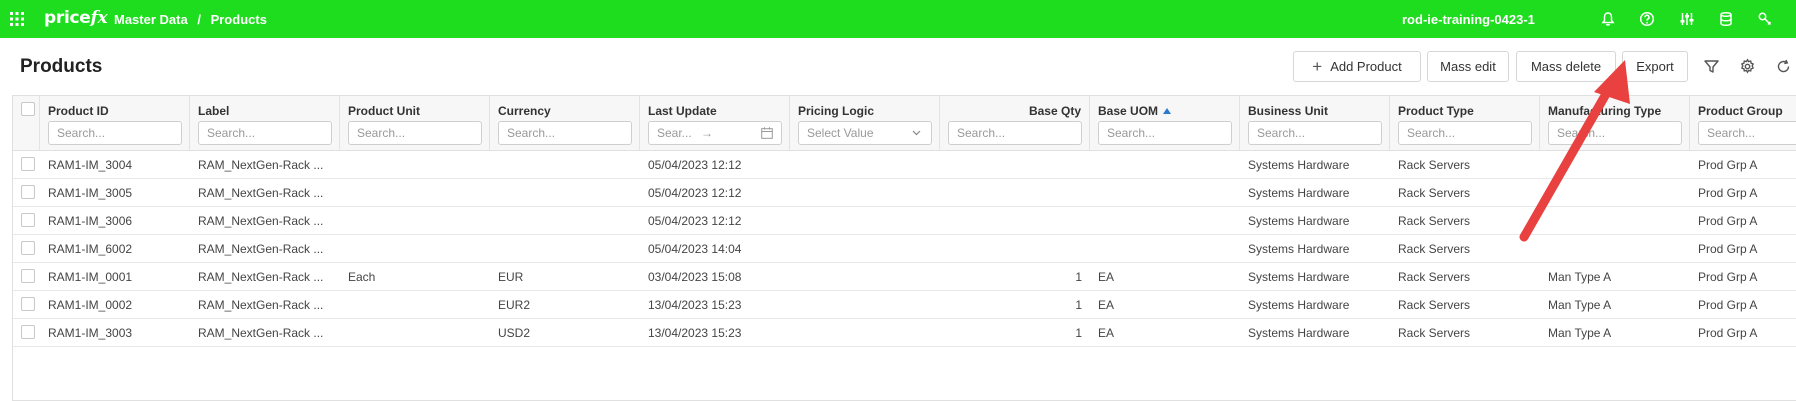  Describe the element at coordinates (1167, 165) in the screenshot. I see `cell-base-uom` at that location.